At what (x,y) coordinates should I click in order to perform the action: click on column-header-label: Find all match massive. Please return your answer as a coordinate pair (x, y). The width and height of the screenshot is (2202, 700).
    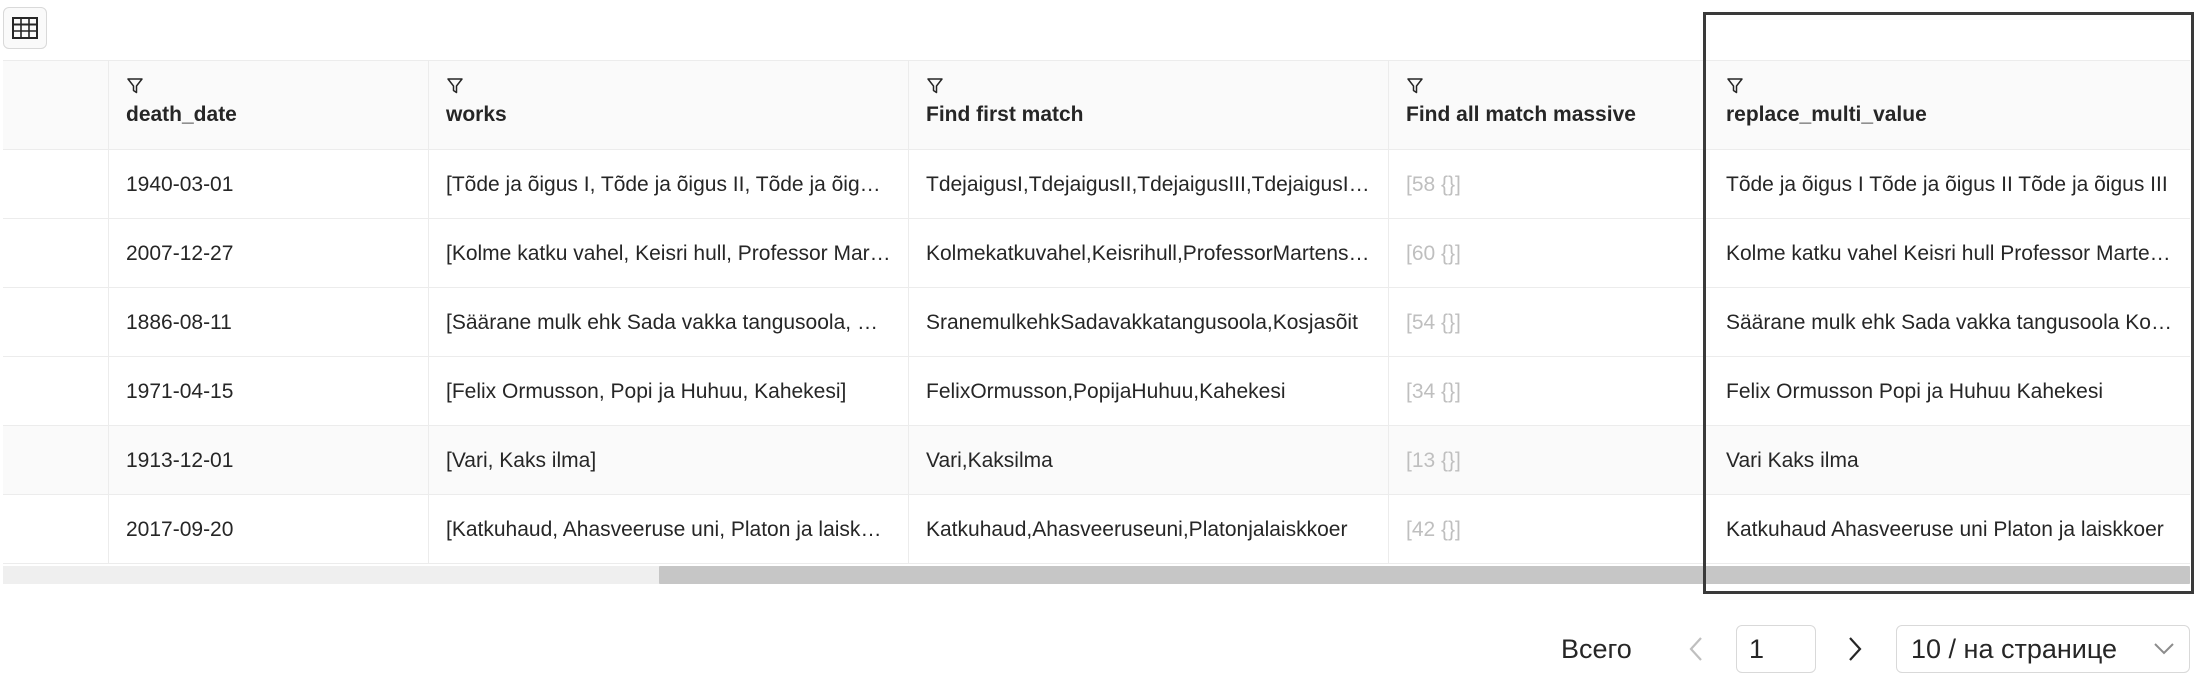
    Looking at the image, I should click on (1521, 114).